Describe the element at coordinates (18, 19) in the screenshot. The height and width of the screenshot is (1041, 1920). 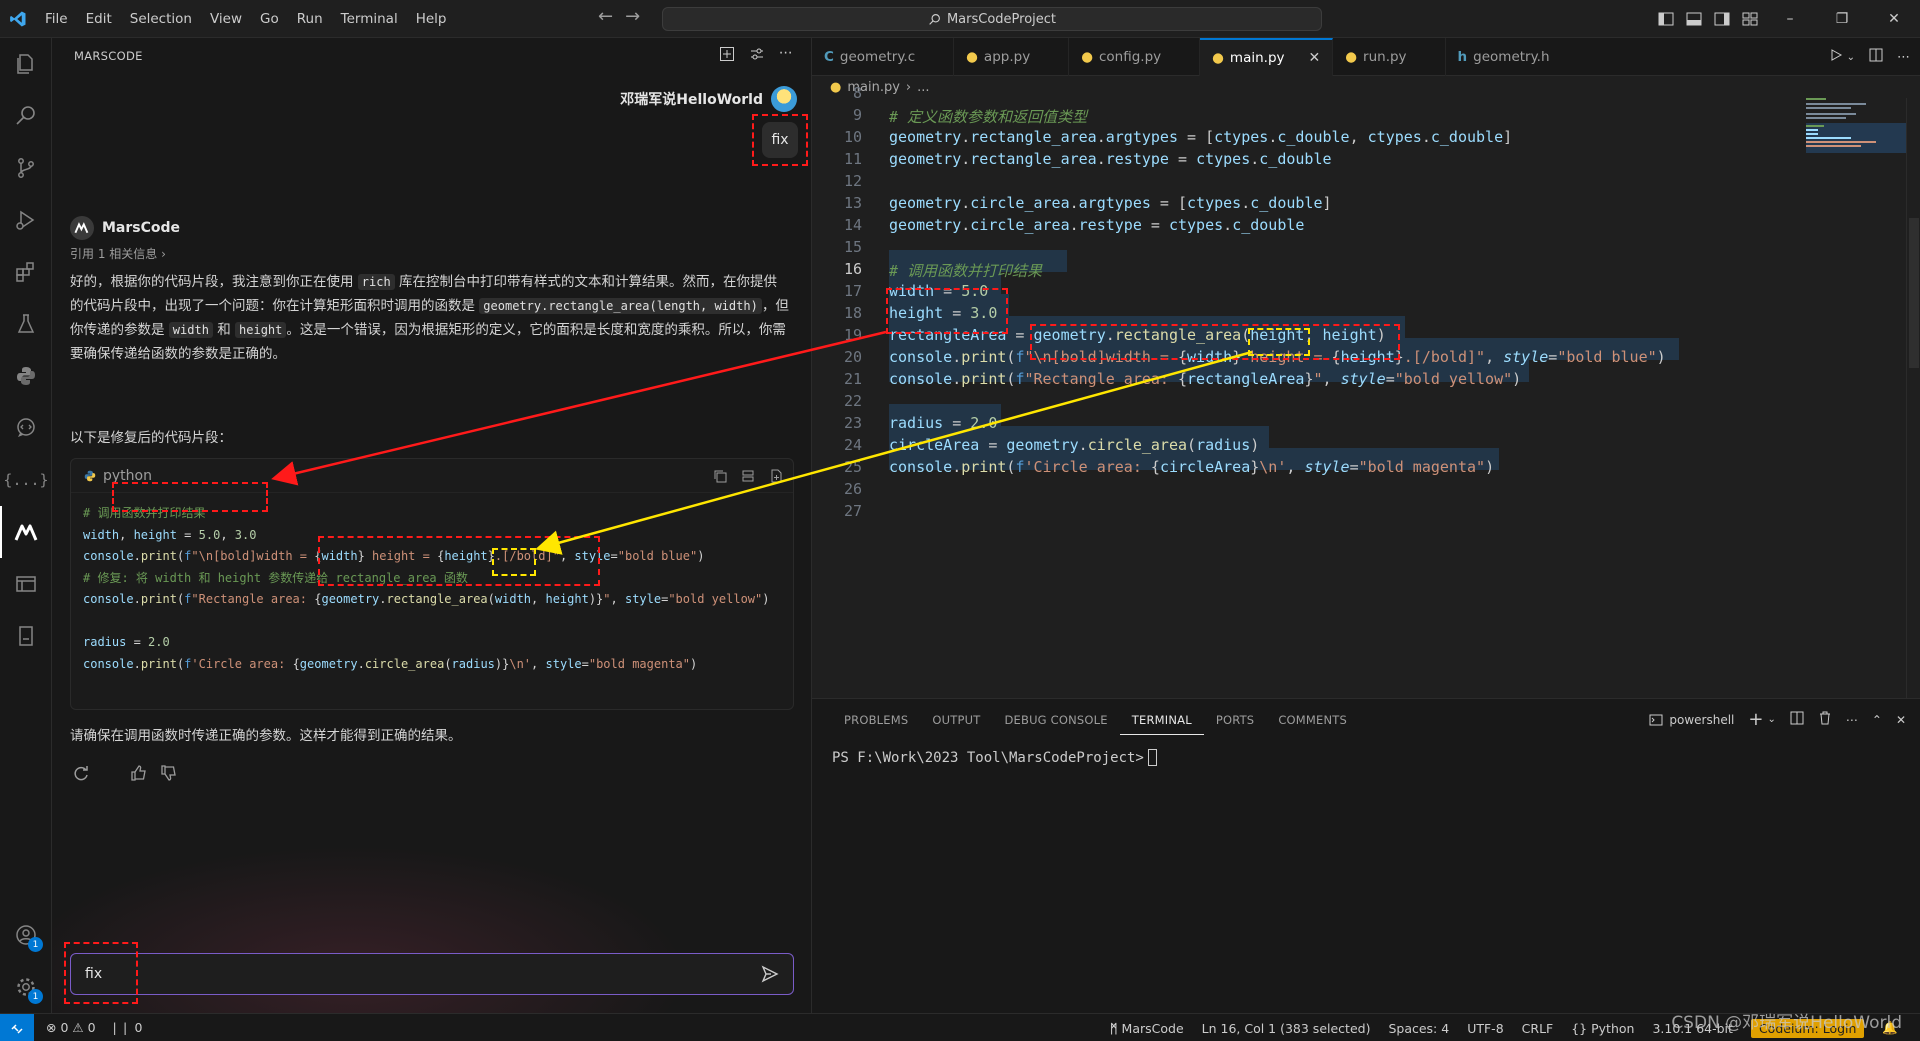
I see `vscode-logo-icon` at that location.